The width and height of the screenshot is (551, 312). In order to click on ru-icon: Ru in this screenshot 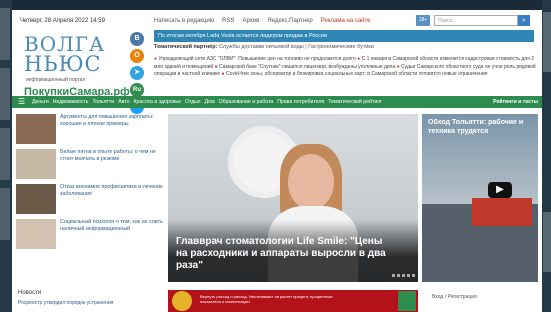, I will do `click(137, 90)`.